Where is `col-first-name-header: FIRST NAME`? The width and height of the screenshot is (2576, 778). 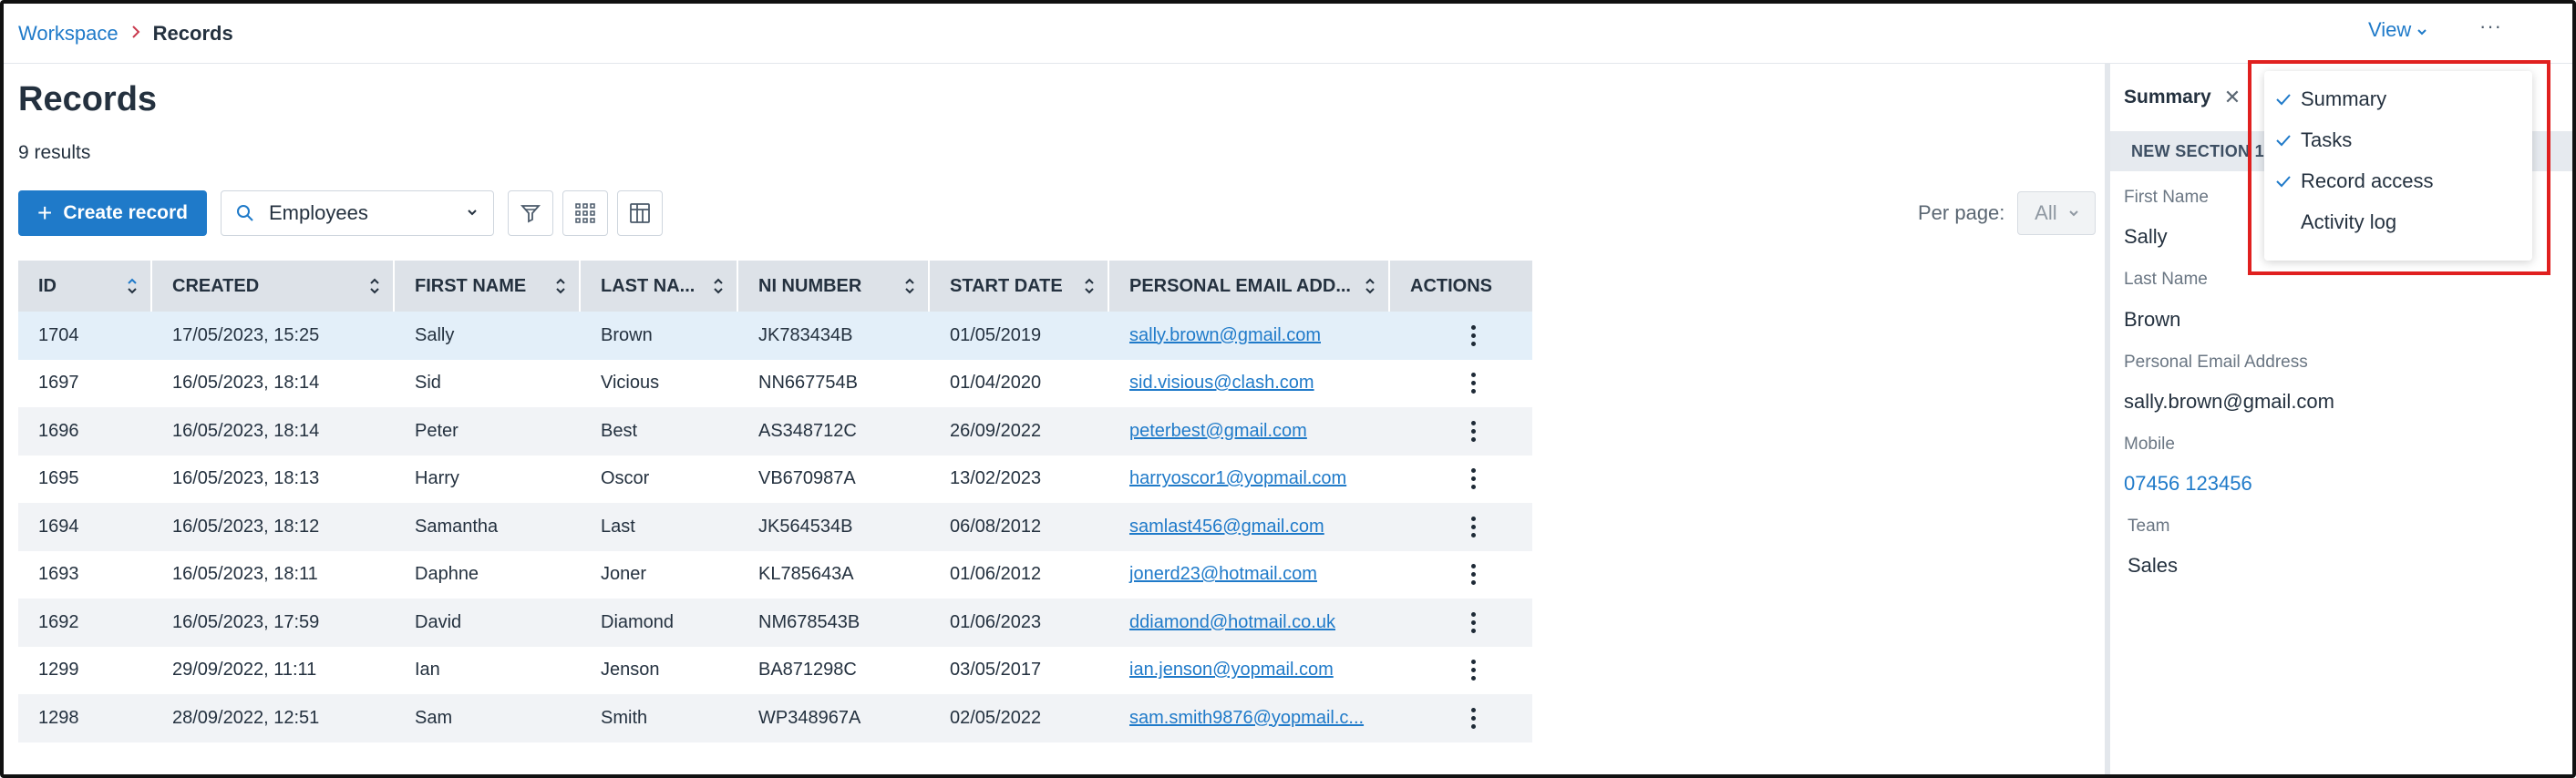
col-first-name-header: FIRST NAME is located at coordinates (488, 286).